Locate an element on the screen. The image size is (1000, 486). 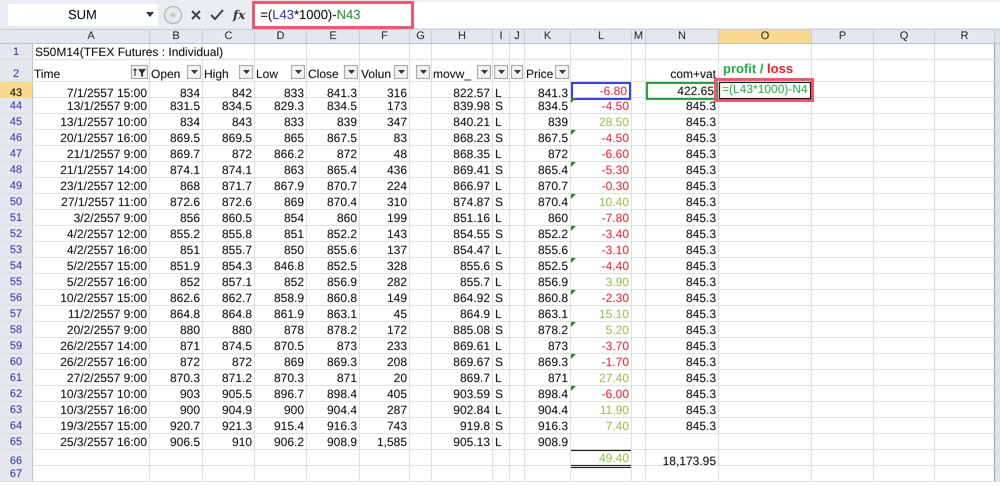
column-header: K is located at coordinates (548, 36).